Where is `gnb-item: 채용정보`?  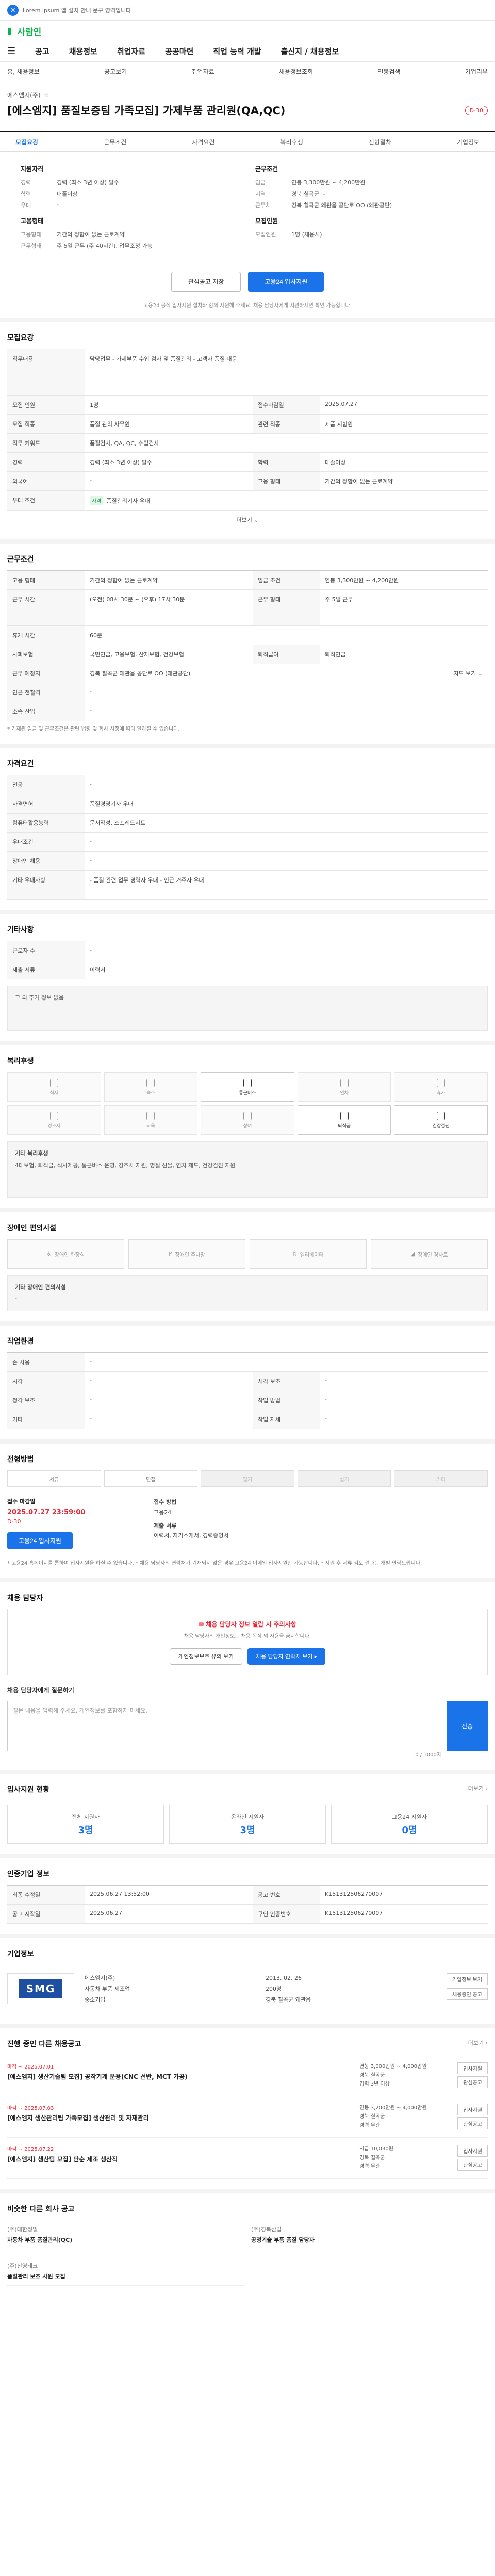
gnb-item: 채용정보 is located at coordinates (83, 51).